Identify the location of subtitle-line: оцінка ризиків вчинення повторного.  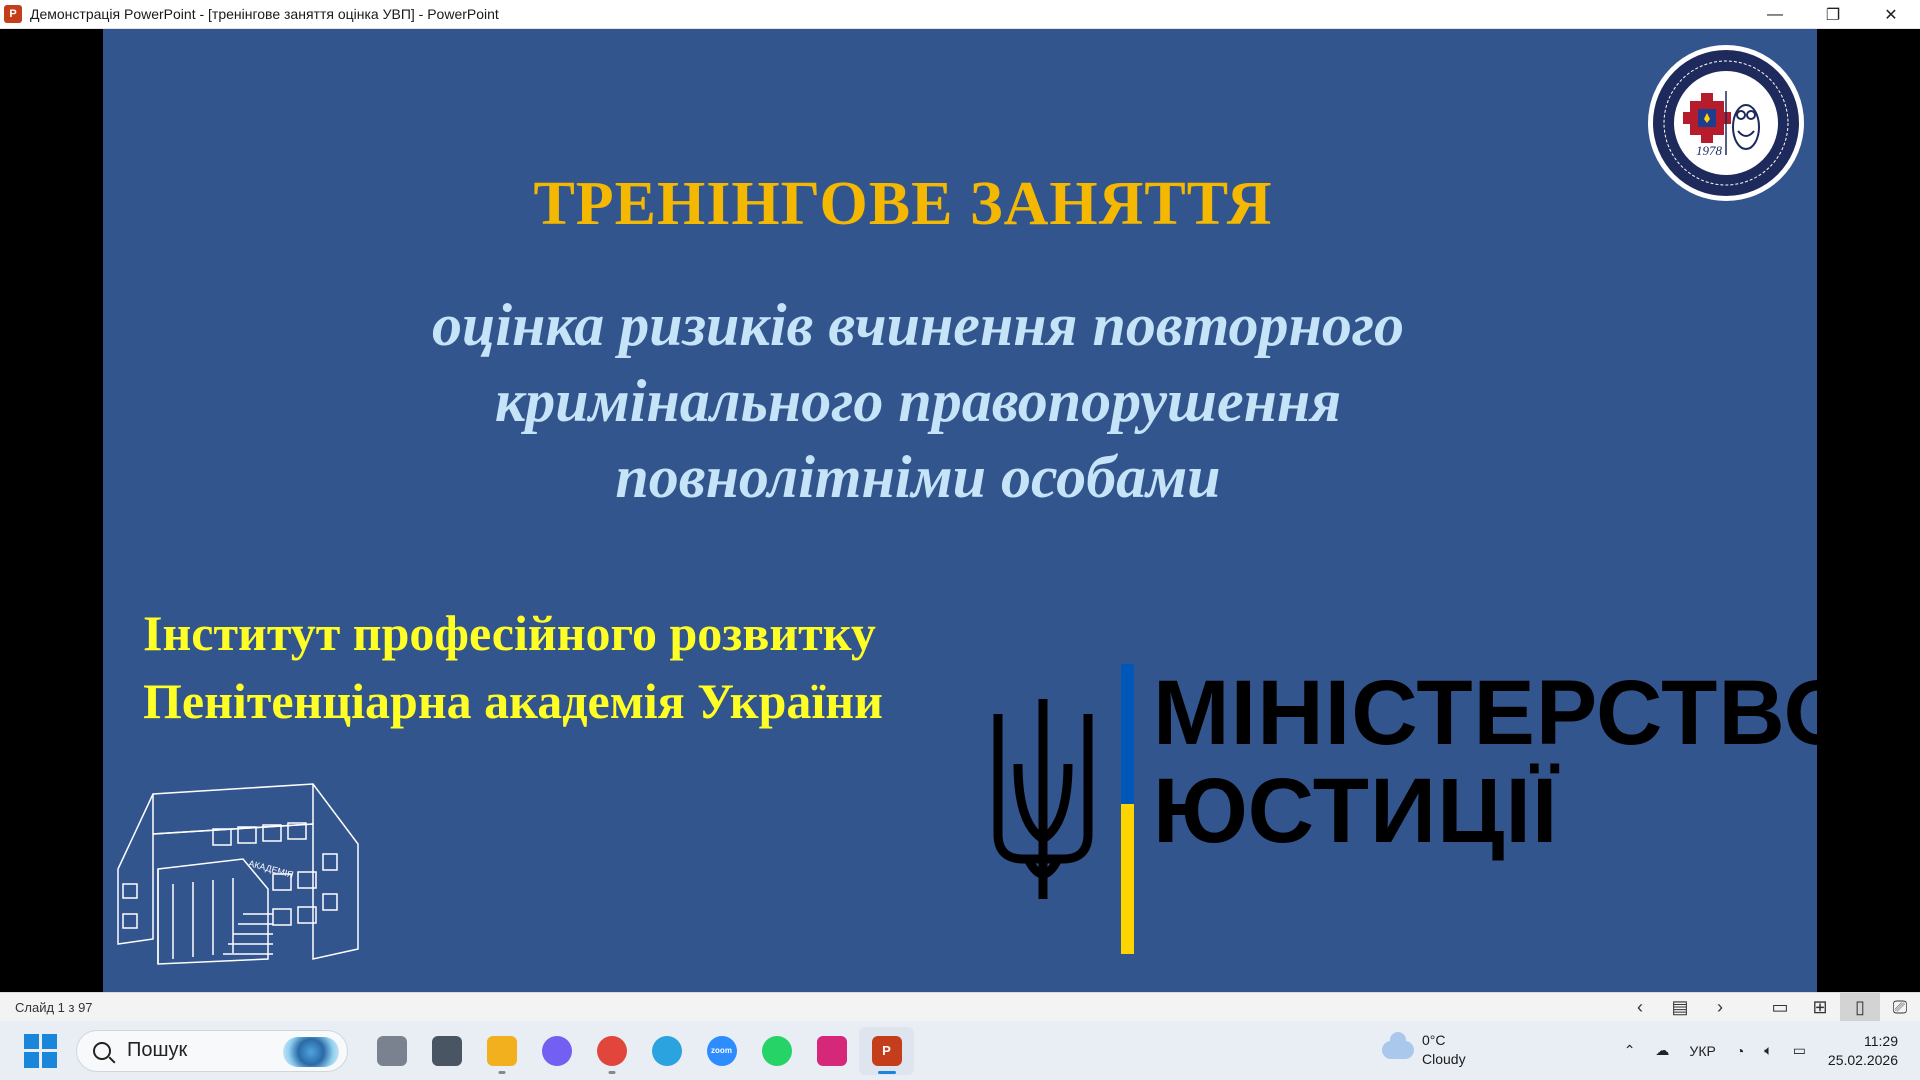
(918, 325).